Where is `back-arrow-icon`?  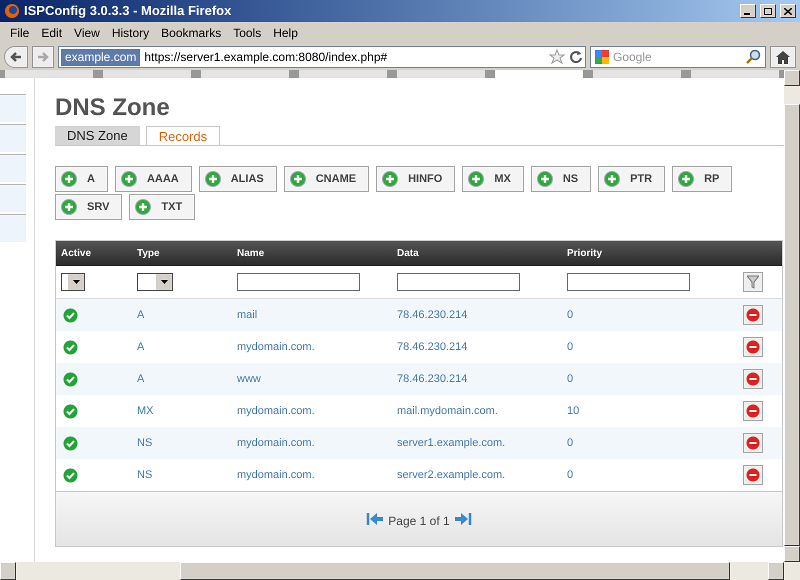 back-arrow-icon is located at coordinates (16, 57).